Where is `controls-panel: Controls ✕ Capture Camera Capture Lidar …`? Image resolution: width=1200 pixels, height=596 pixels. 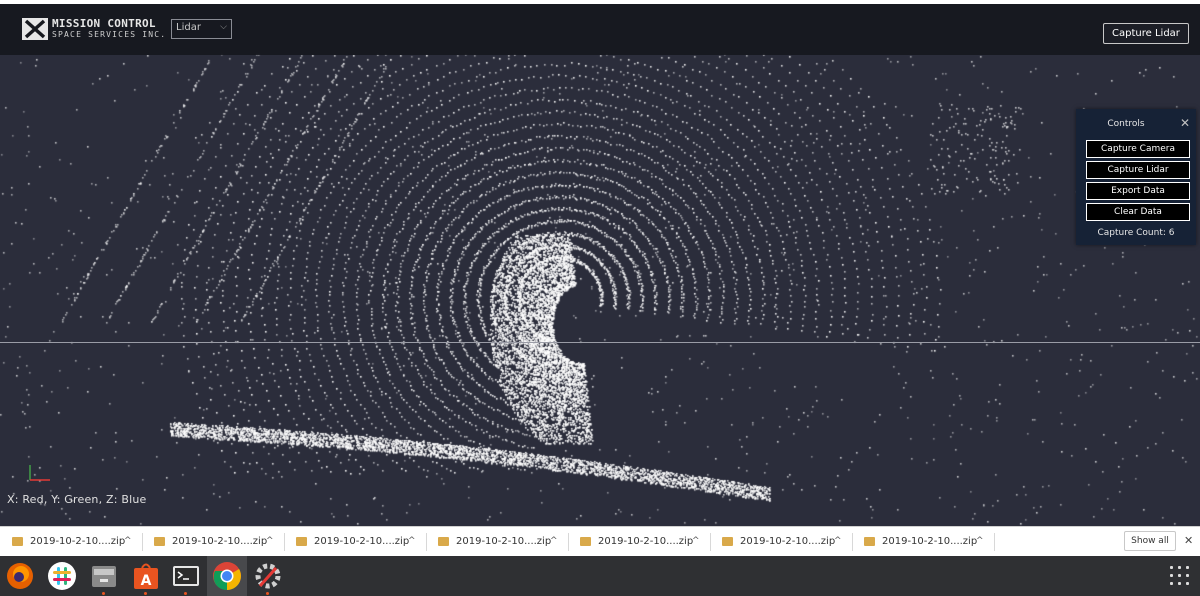 controls-panel: Controls ✕ Capture Camera Capture Lidar … is located at coordinates (1136, 177).